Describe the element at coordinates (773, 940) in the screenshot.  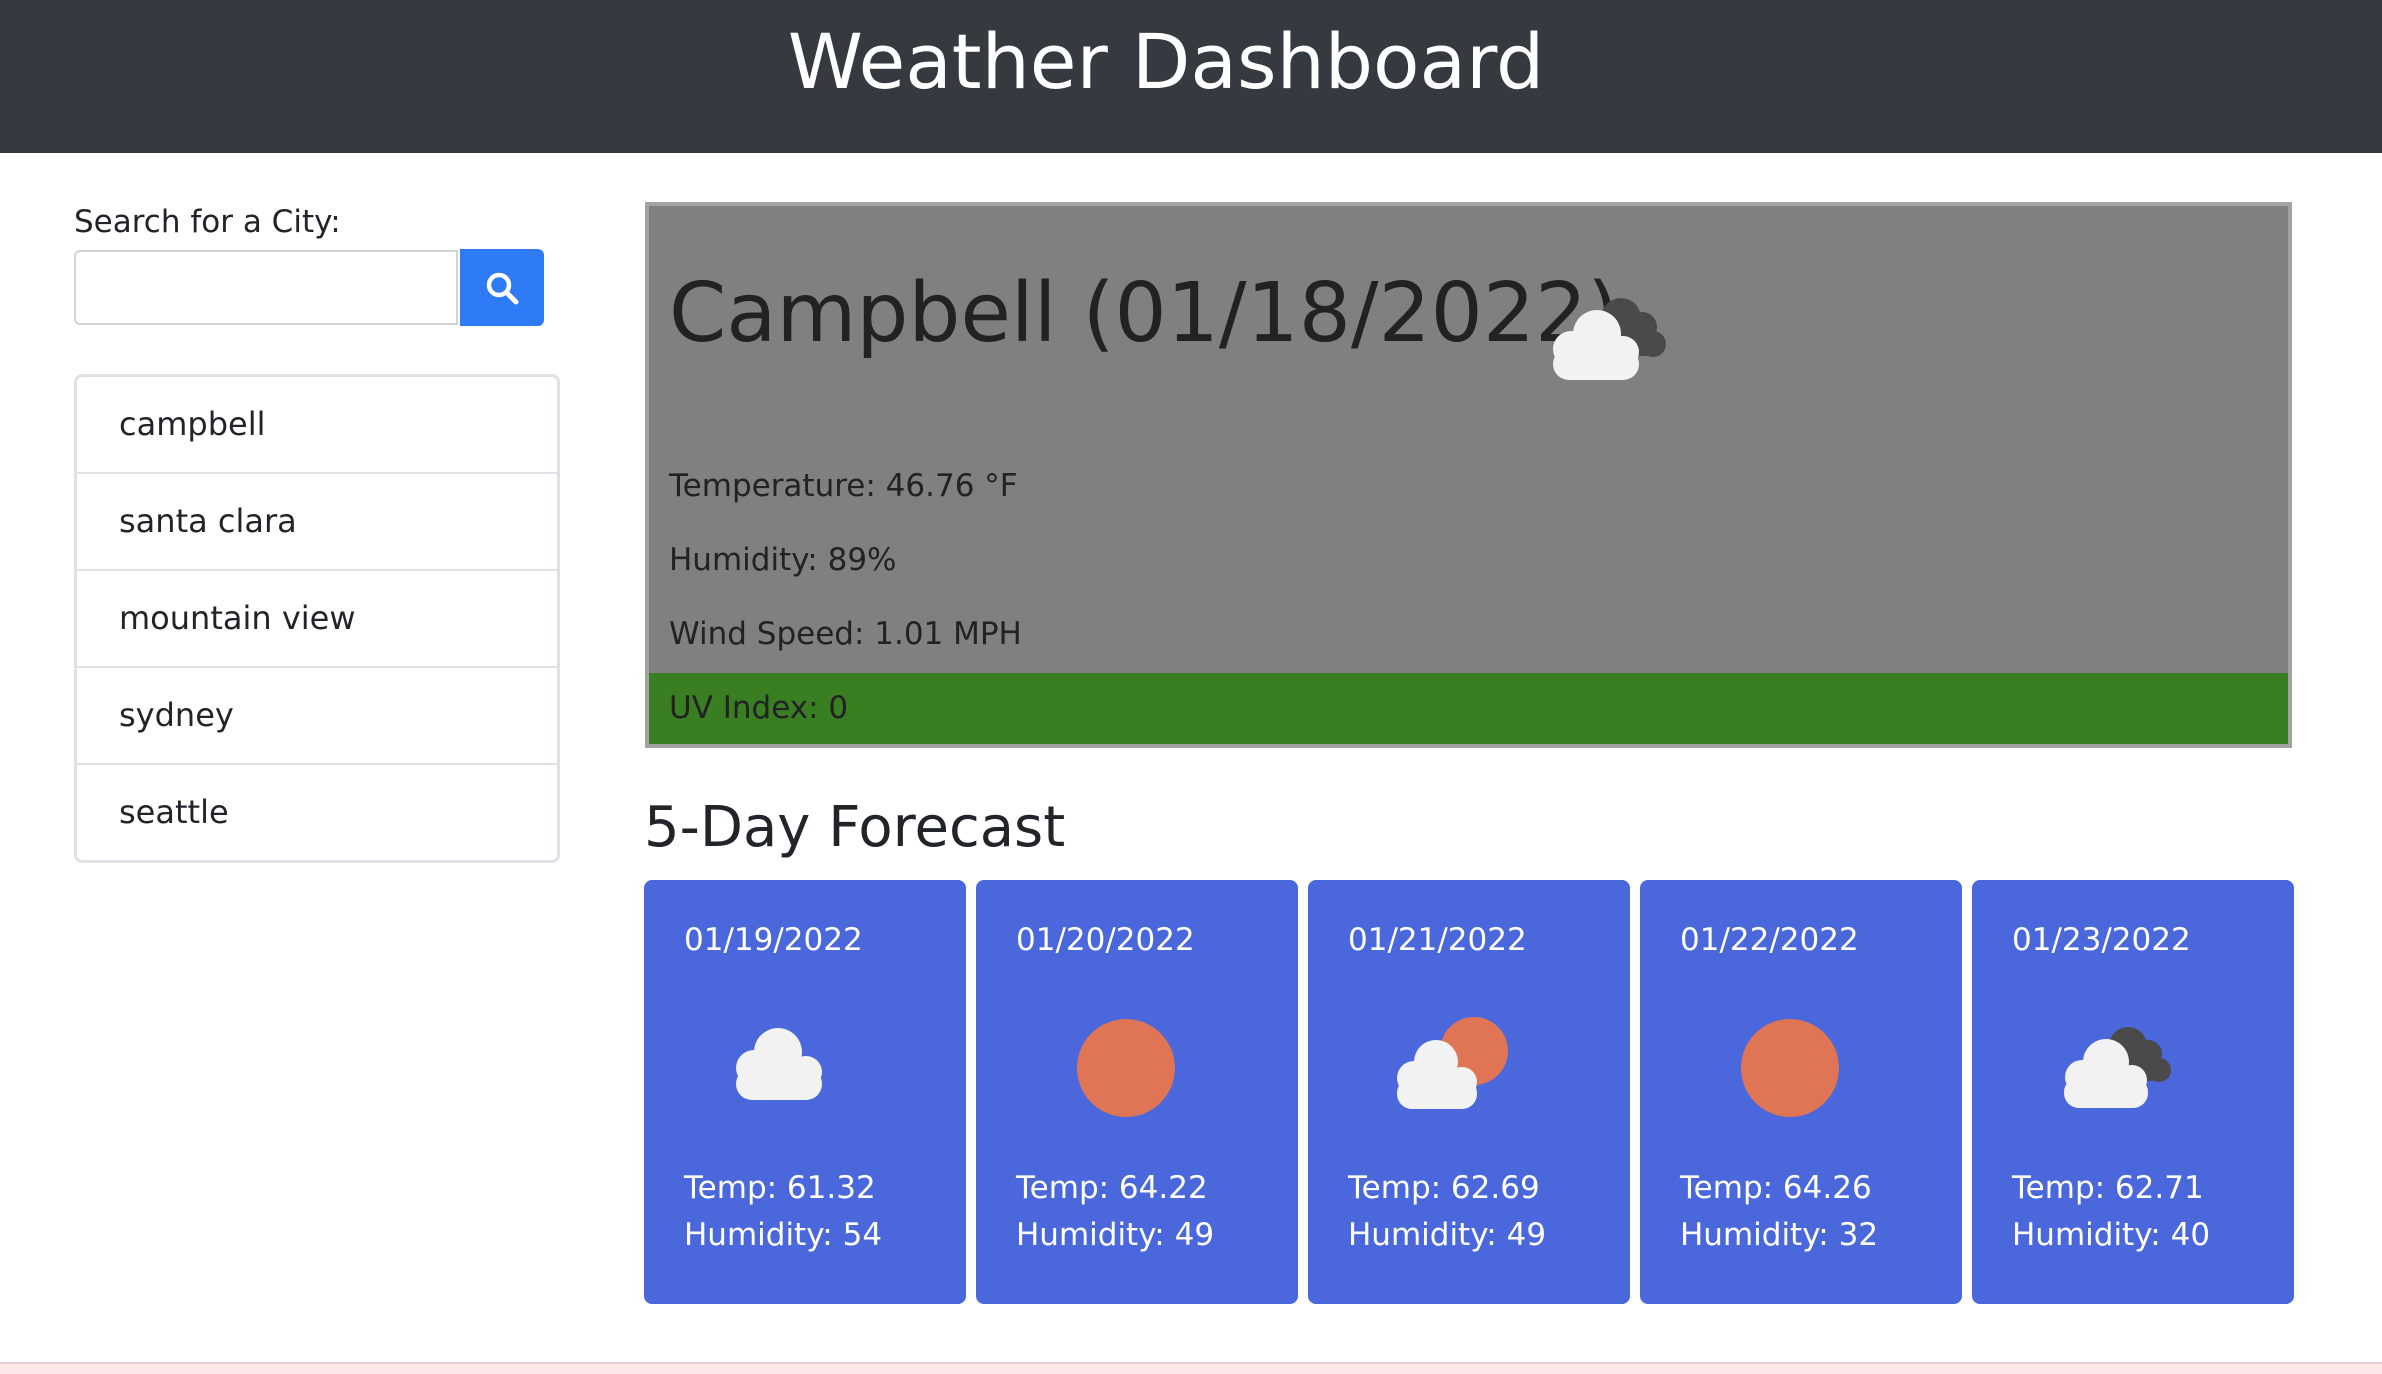
I see `forecast-date: 01/19/2022` at that location.